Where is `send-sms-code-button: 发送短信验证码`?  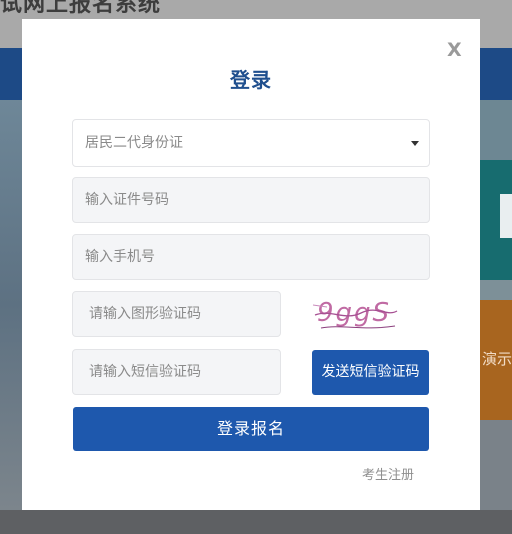
send-sms-code-button: 发送短信验证码 is located at coordinates (370, 372).